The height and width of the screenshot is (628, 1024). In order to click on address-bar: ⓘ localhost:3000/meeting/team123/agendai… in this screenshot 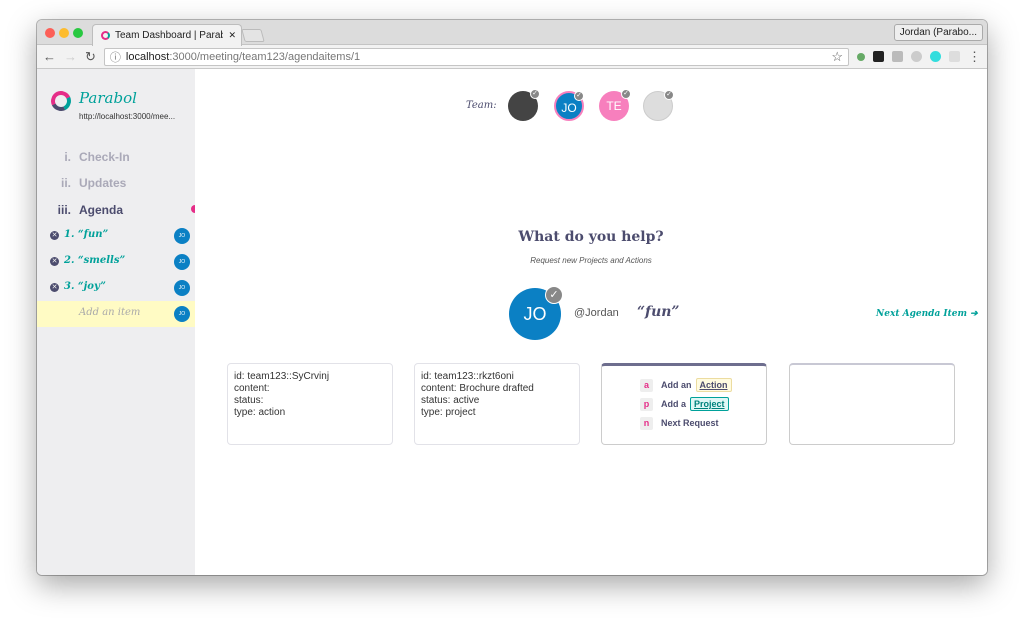, I will do `click(476, 56)`.